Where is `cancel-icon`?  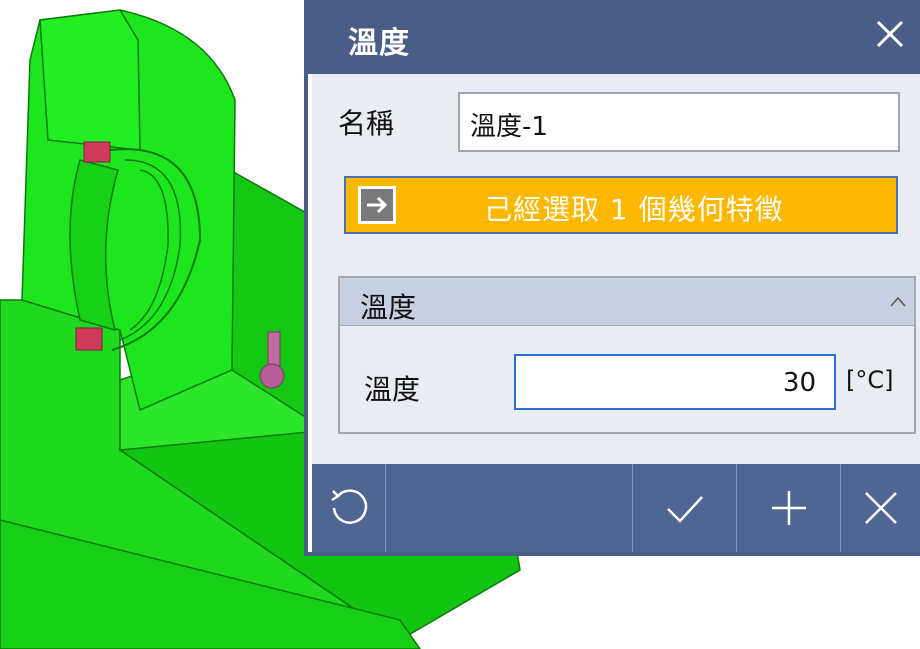
cancel-icon is located at coordinates (880, 508).